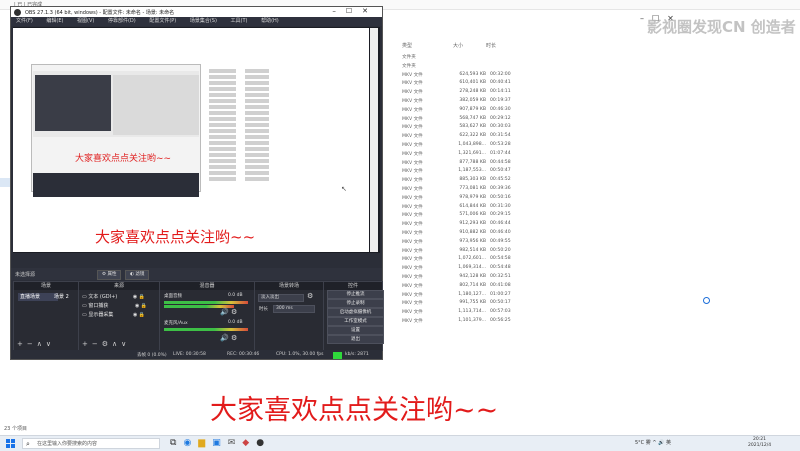  What do you see at coordinates (522, 277) in the screenshot?
I see `table-row: MKV 文件 942,128 KB 00:32:51` at bounding box center [522, 277].